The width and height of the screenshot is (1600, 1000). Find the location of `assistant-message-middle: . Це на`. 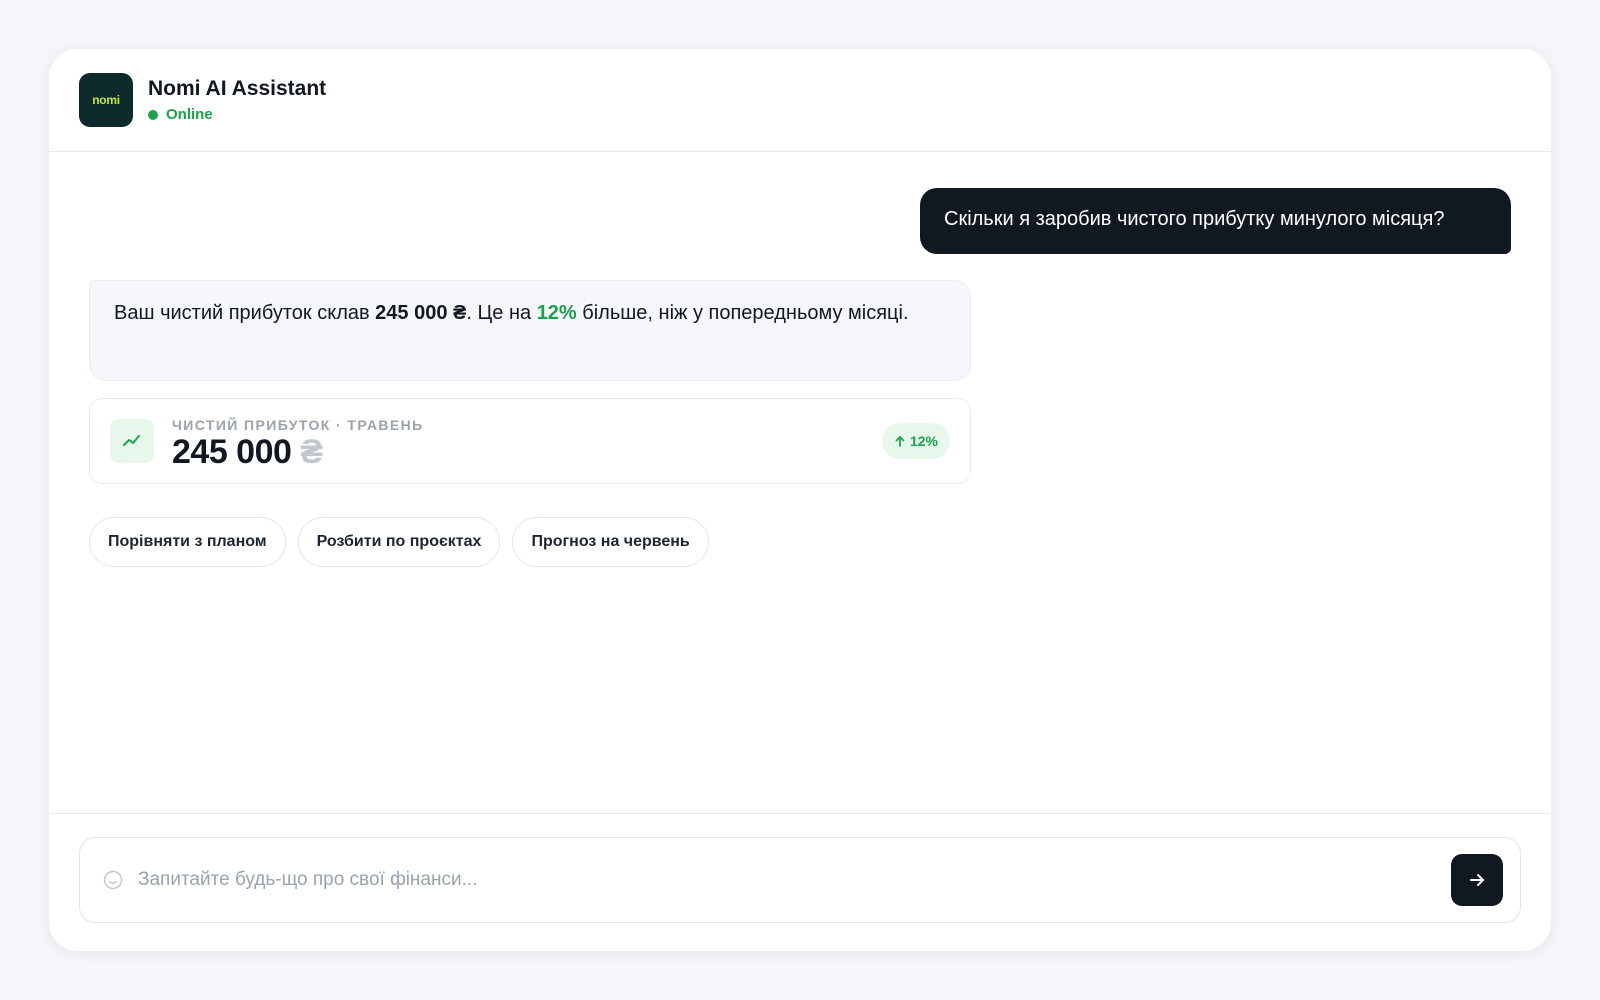

assistant-message-middle: . Це на is located at coordinates (501, 313).